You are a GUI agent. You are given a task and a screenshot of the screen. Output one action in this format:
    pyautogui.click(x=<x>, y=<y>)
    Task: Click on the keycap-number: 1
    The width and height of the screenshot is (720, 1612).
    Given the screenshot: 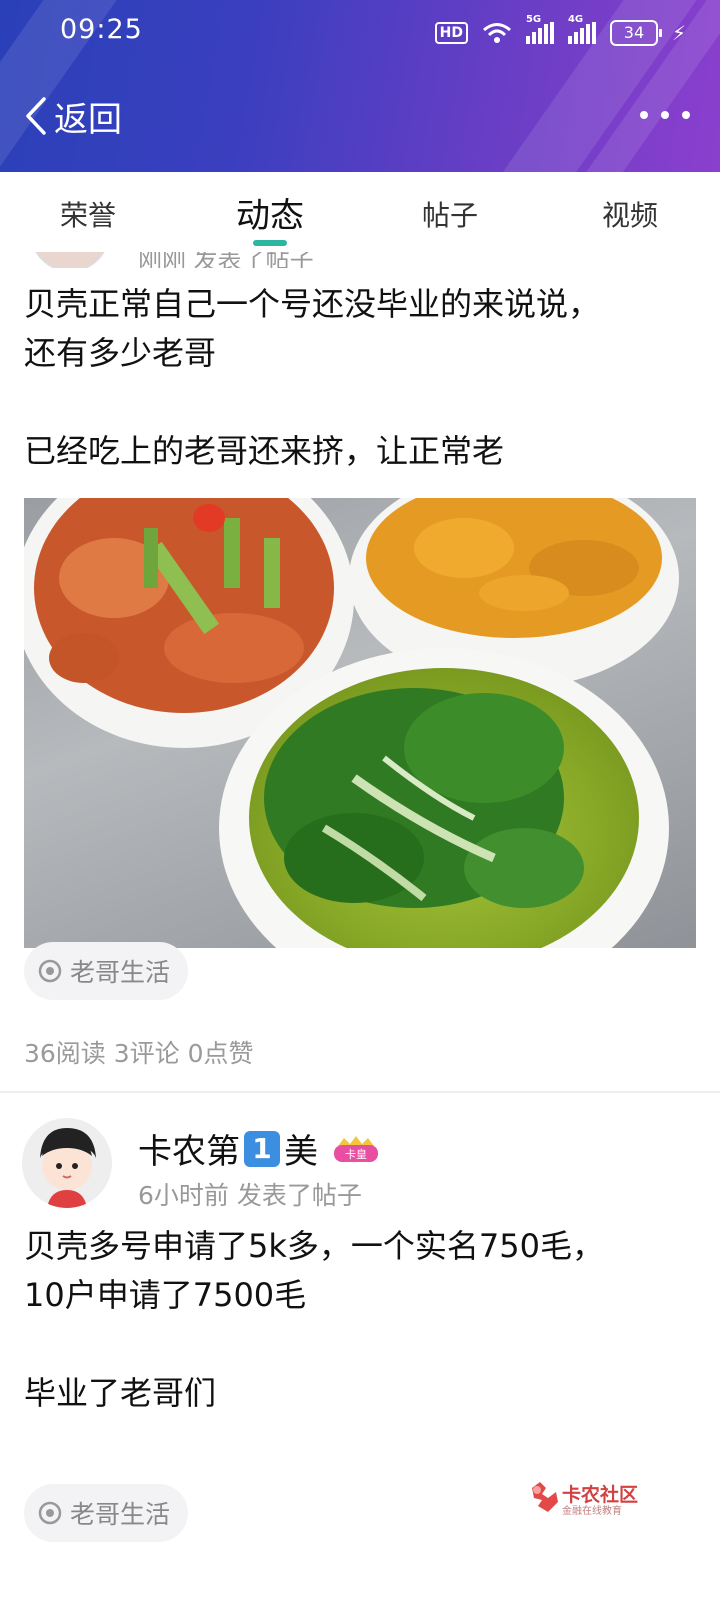 What is the action you would take?
    pyautogui.click(x=262, y=1148)
    